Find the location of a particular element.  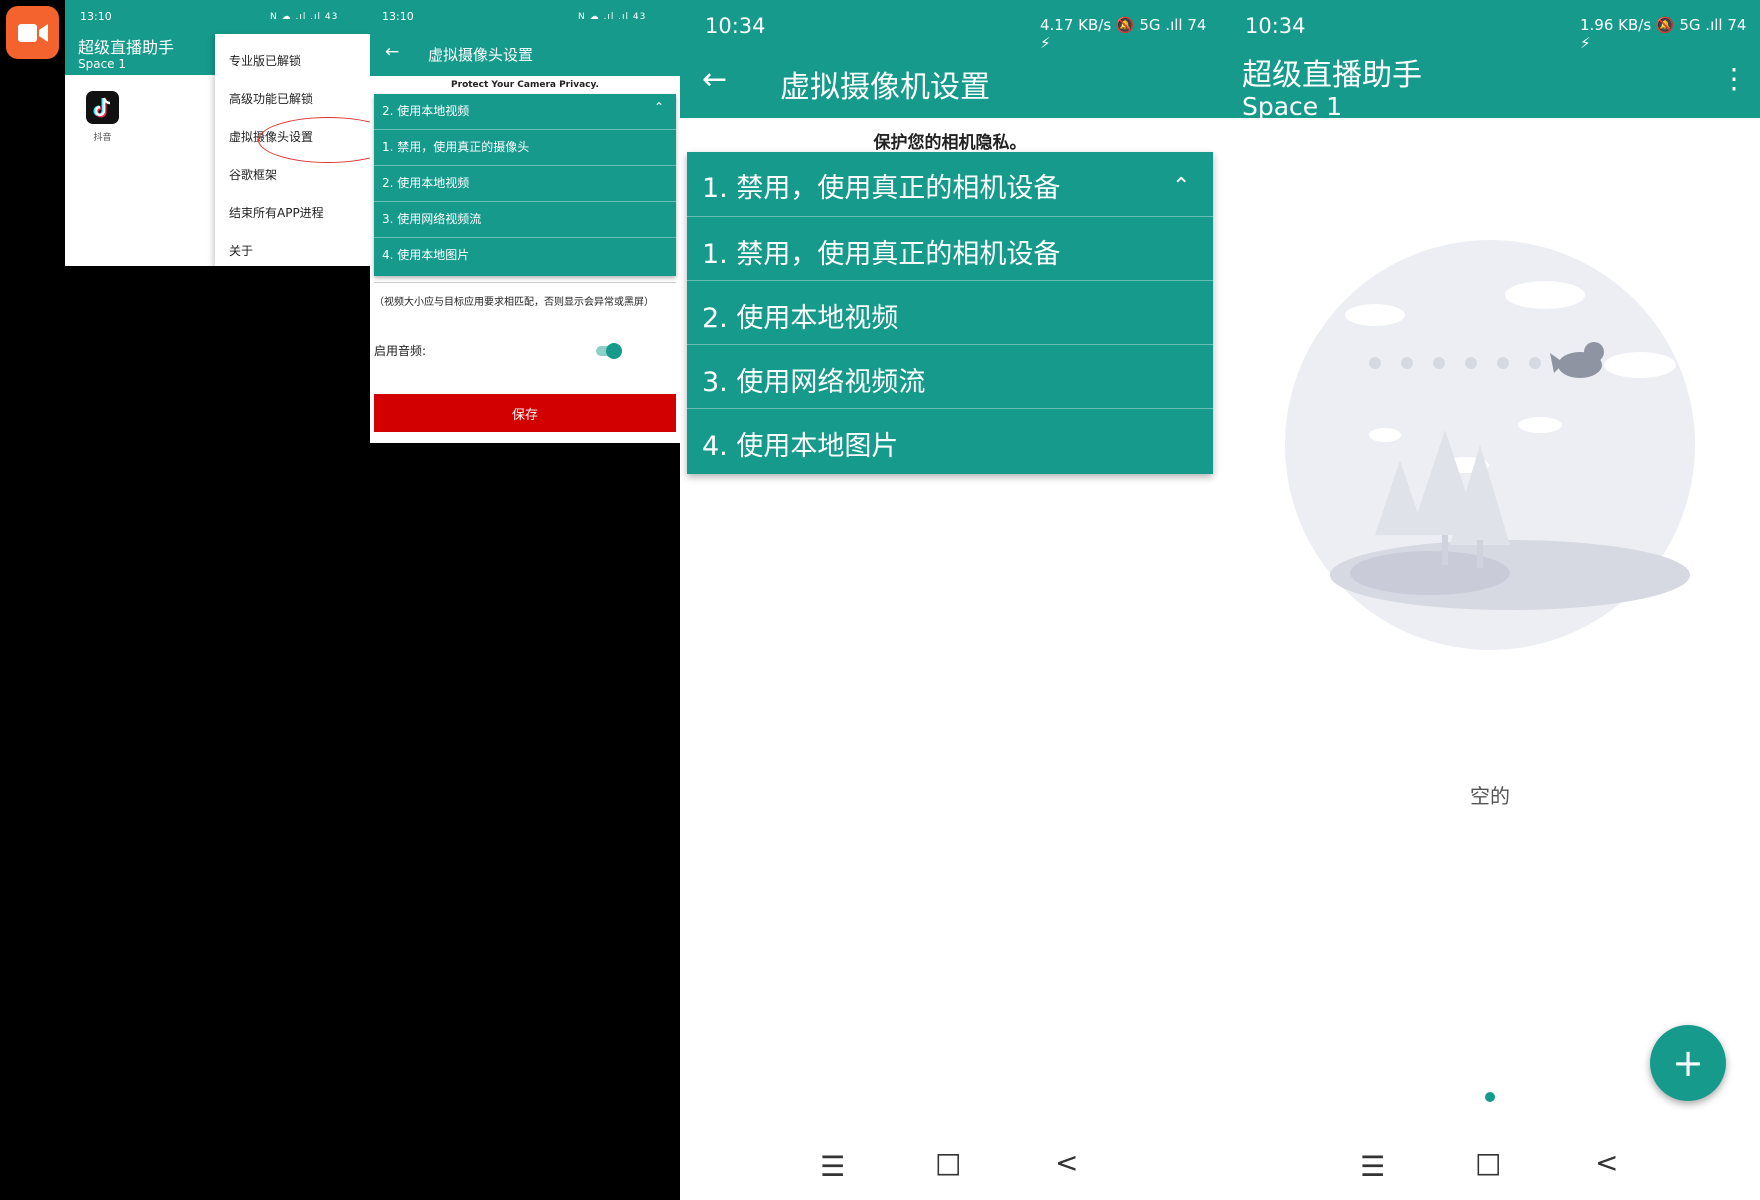

status-icons: 4.17 KB/s 🔕 5G .ıll 74 ⚡ is located at coordinates (1123, 34).